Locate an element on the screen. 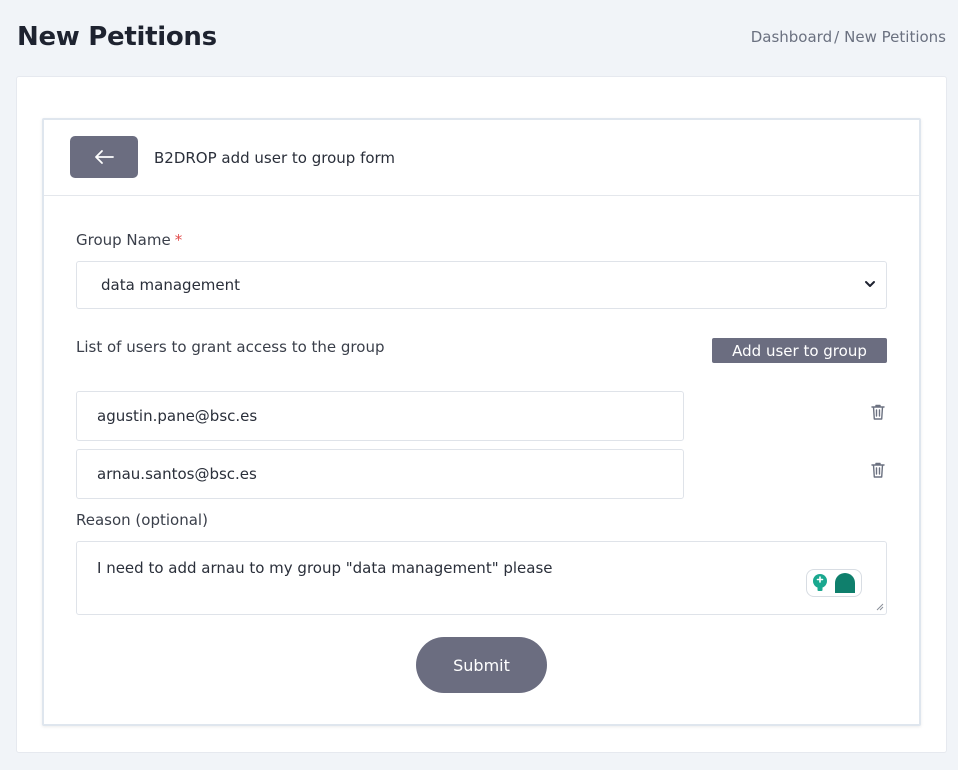  resize-grip-icon is located at coordinates (880, 607).